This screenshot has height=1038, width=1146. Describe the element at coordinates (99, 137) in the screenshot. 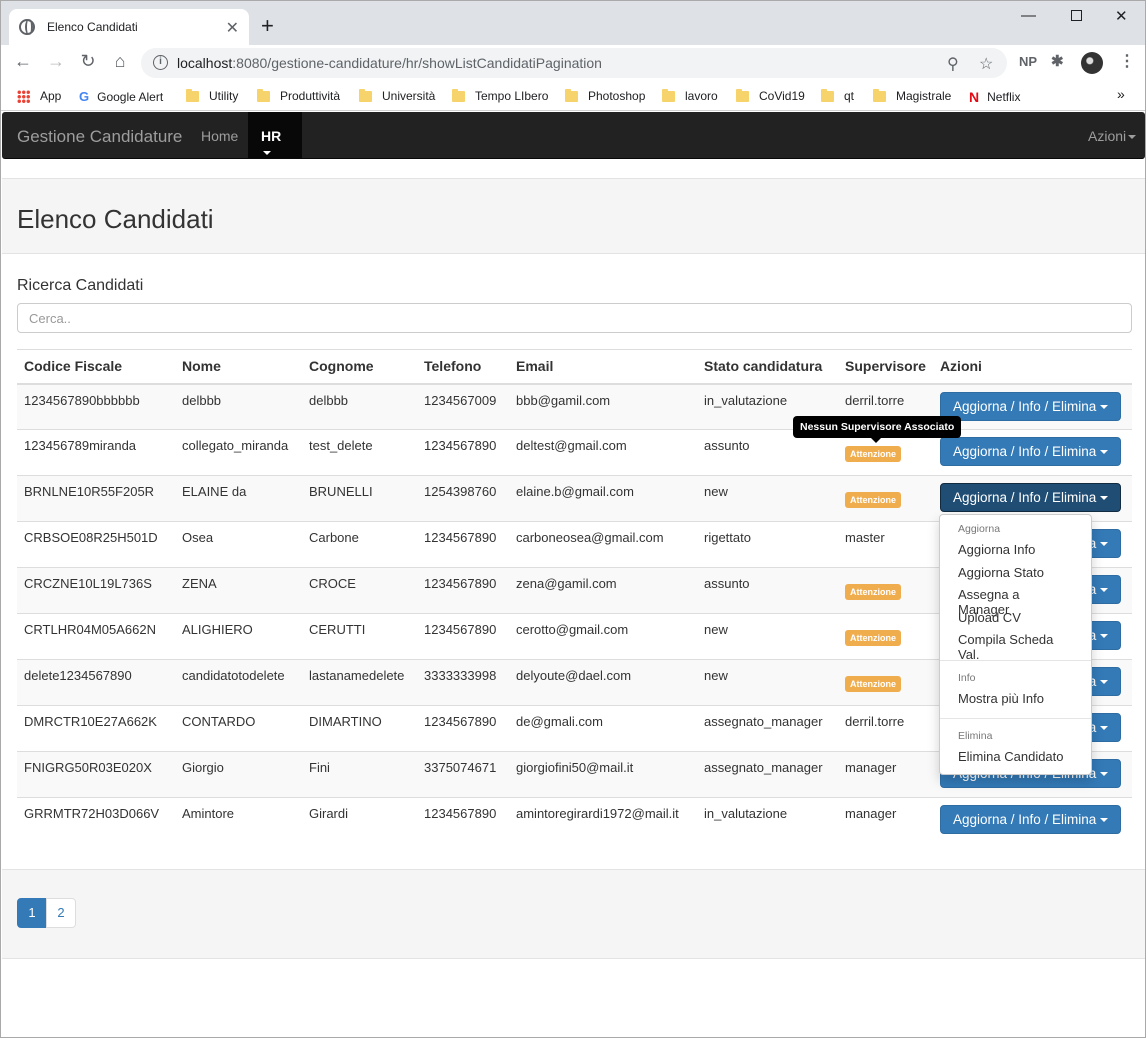

I see `navbar-brand: Gestione Candidature` at that location.